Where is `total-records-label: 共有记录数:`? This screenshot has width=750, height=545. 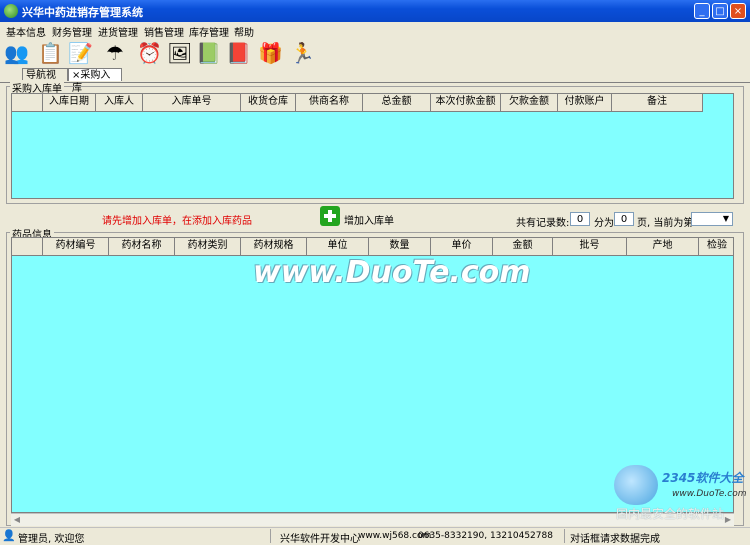
total-records-label: 共有记录数: is located at coordinates (543, 223).